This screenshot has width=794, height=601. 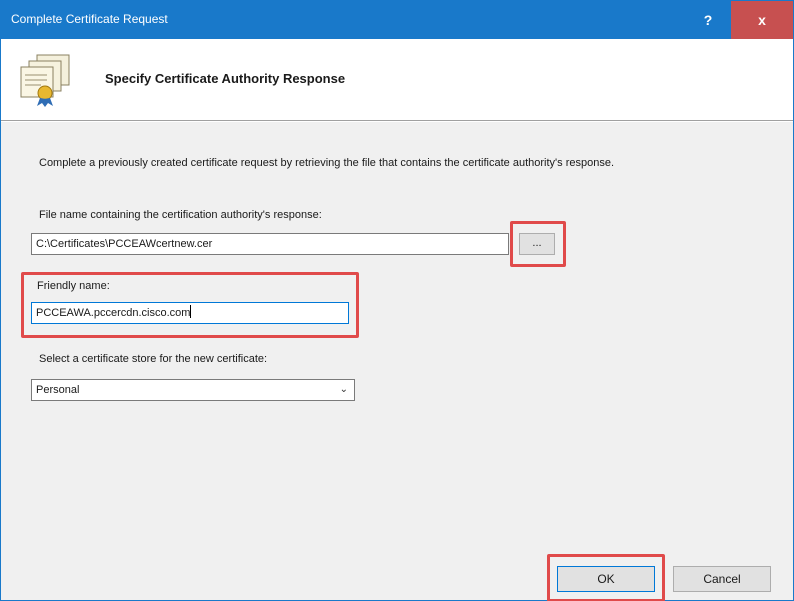 I want to click on header-title: Specify Certificate Authority Response, so click(x=225, y=78).